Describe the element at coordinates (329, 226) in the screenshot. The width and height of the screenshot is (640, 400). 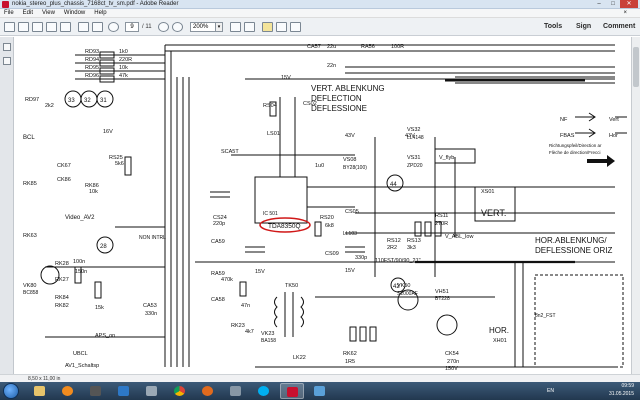
I see `value-6k8: 6k8` at that location.